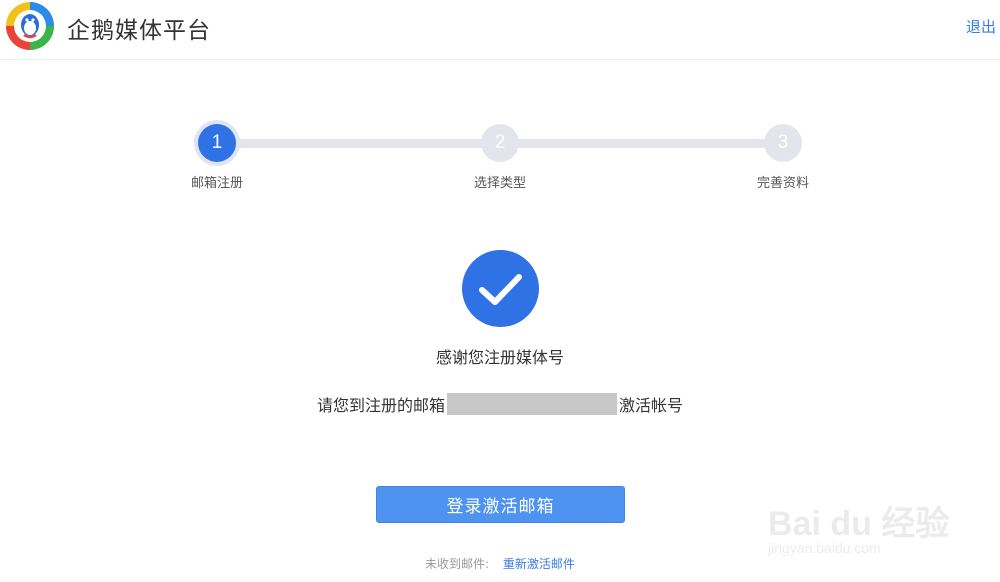 The width and height of the screenshot is (1000, 582). Describe the element at coordinates (532, 404) in the screenshot. I see `masked-email-address` at that location.